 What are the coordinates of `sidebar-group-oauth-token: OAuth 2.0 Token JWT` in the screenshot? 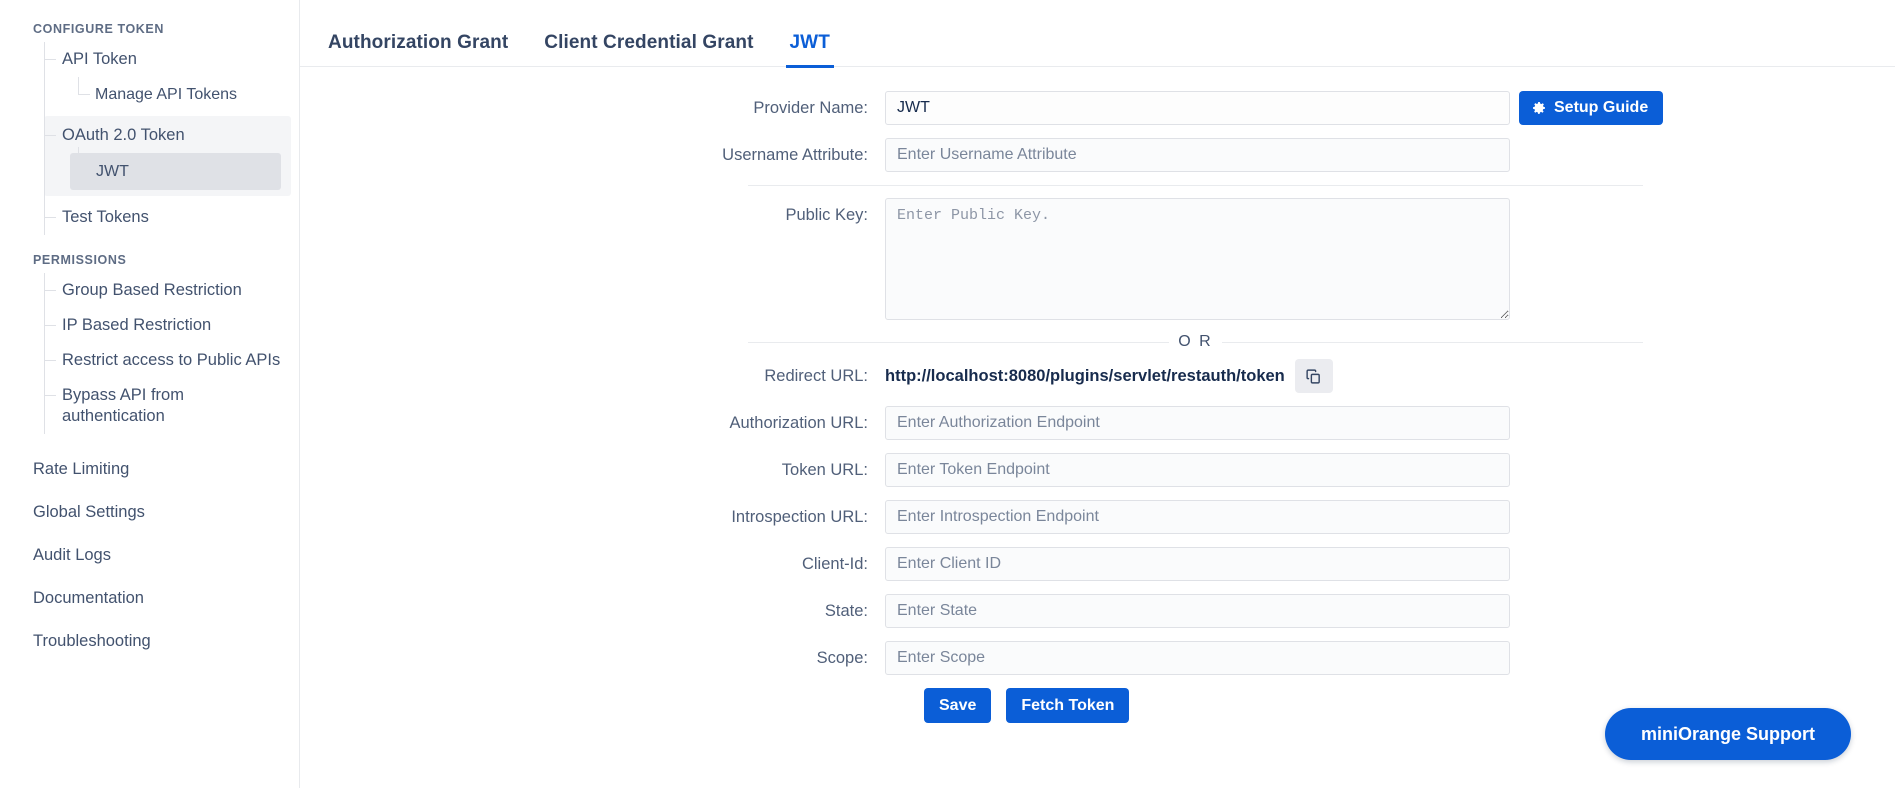 It's located at (167, 156).